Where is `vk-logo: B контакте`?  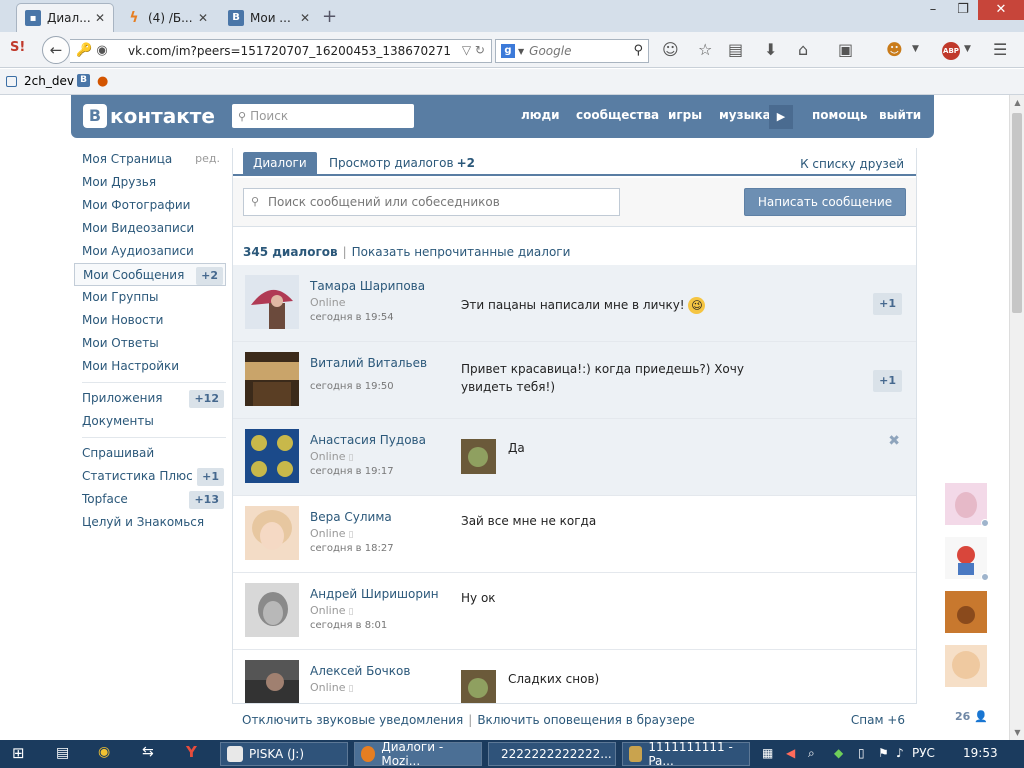 vk-logo: B контакте is located at coordinates (149, 116).